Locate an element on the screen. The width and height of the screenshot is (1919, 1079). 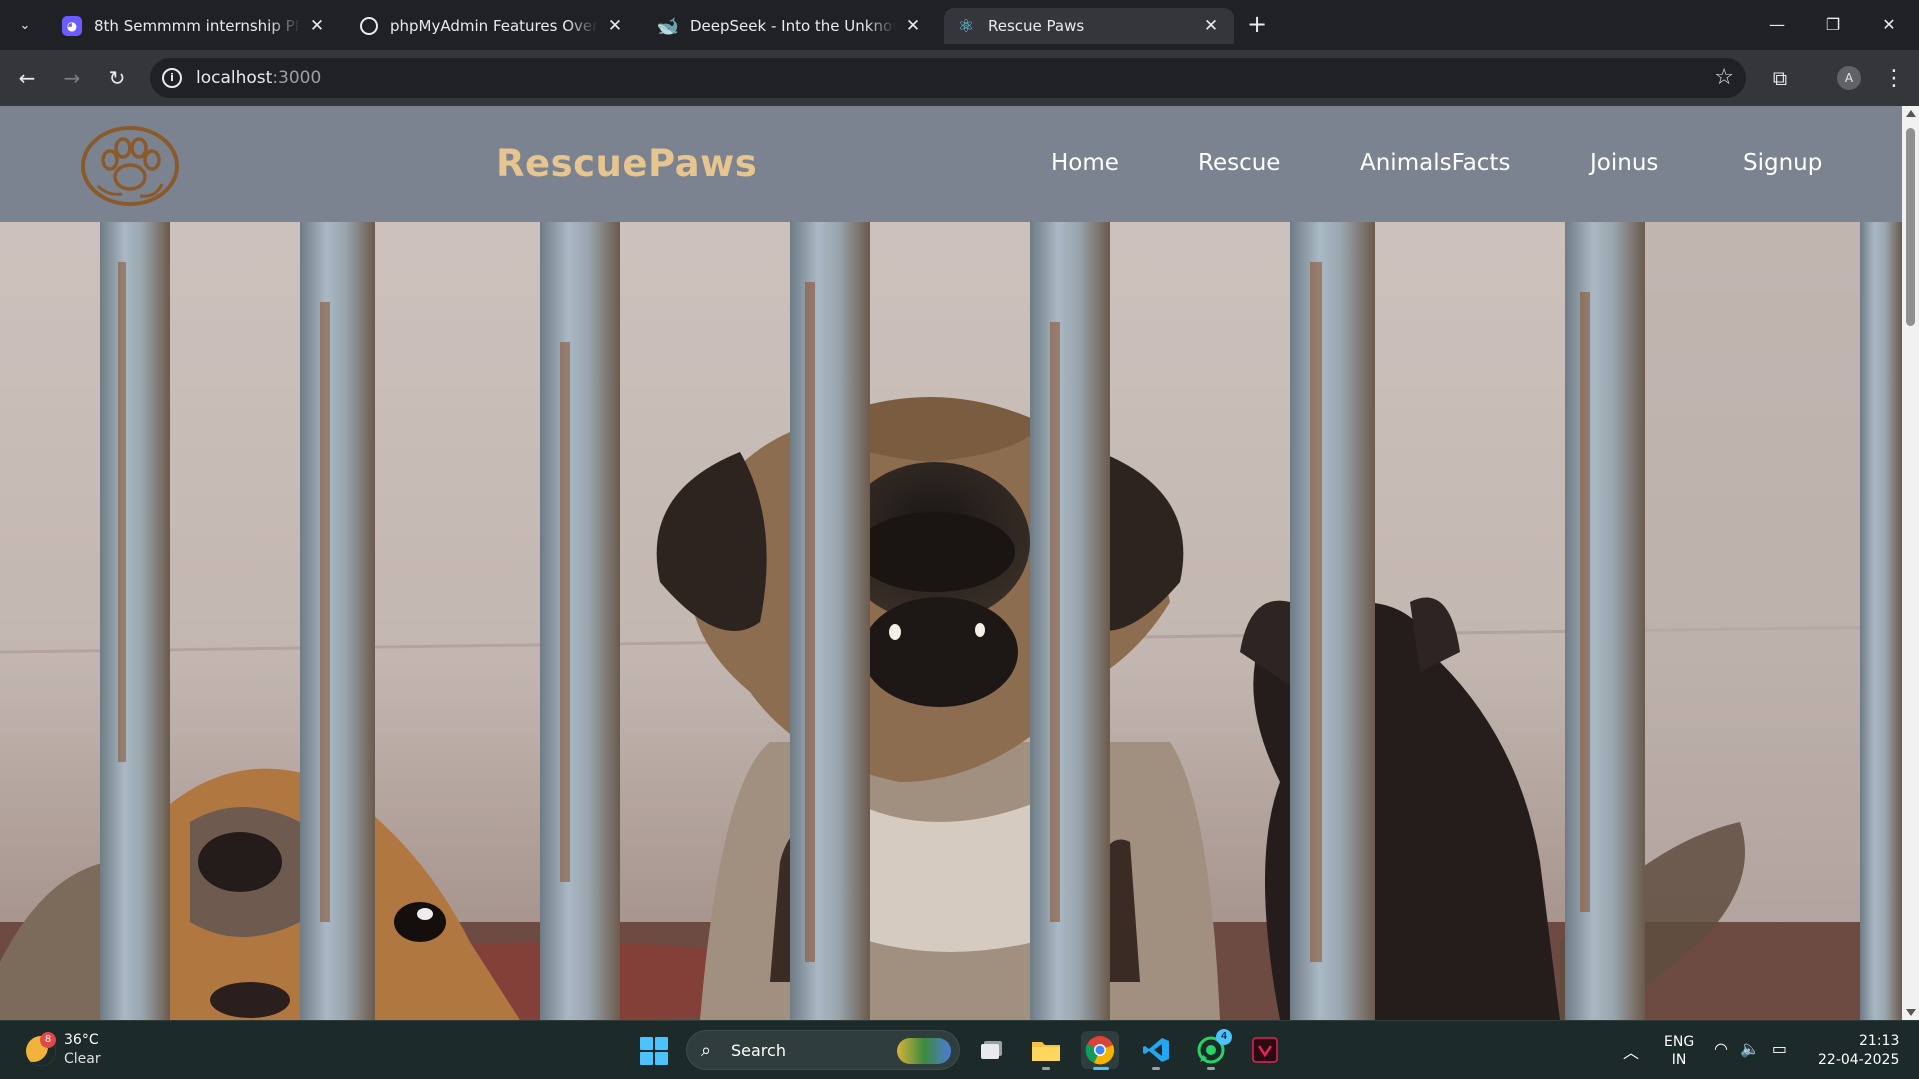
vscode-icon is located at coordinates (1156, 1050).